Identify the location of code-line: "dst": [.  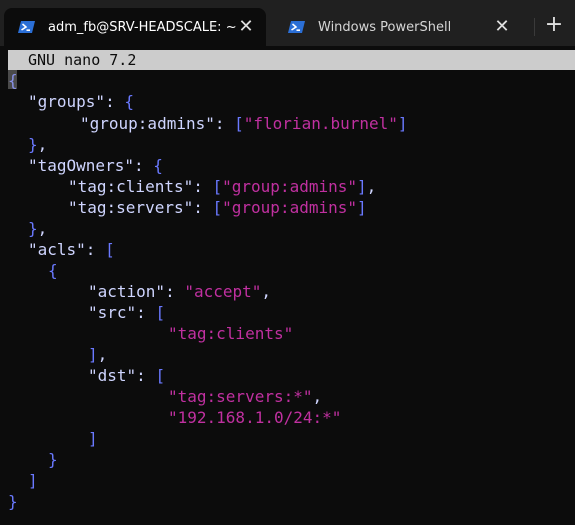
(127, 375).